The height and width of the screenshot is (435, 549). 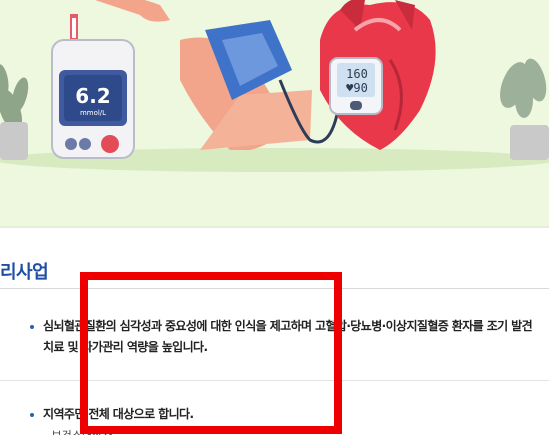 What do you see at coordinates (93, 96) in the screenshot?
I see `glucose-reading: 6.2` at bounding box center [93, 96].